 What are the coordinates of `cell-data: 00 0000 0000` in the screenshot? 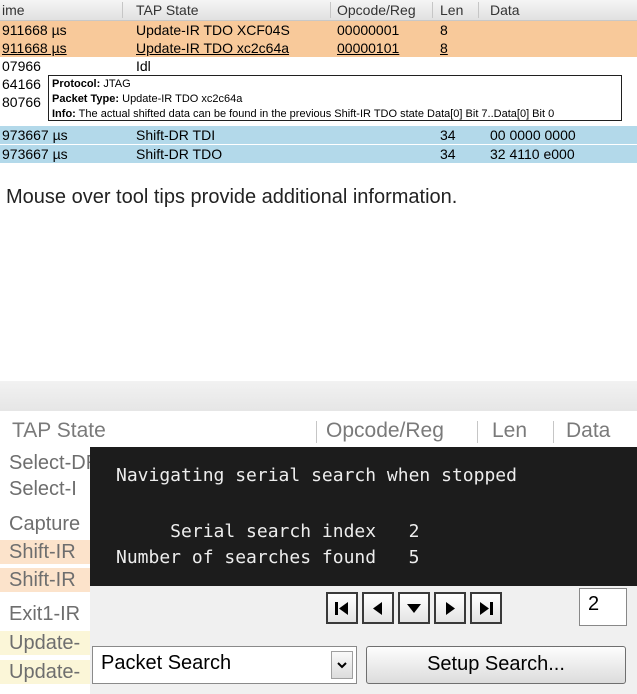 It's located at (533, 135).